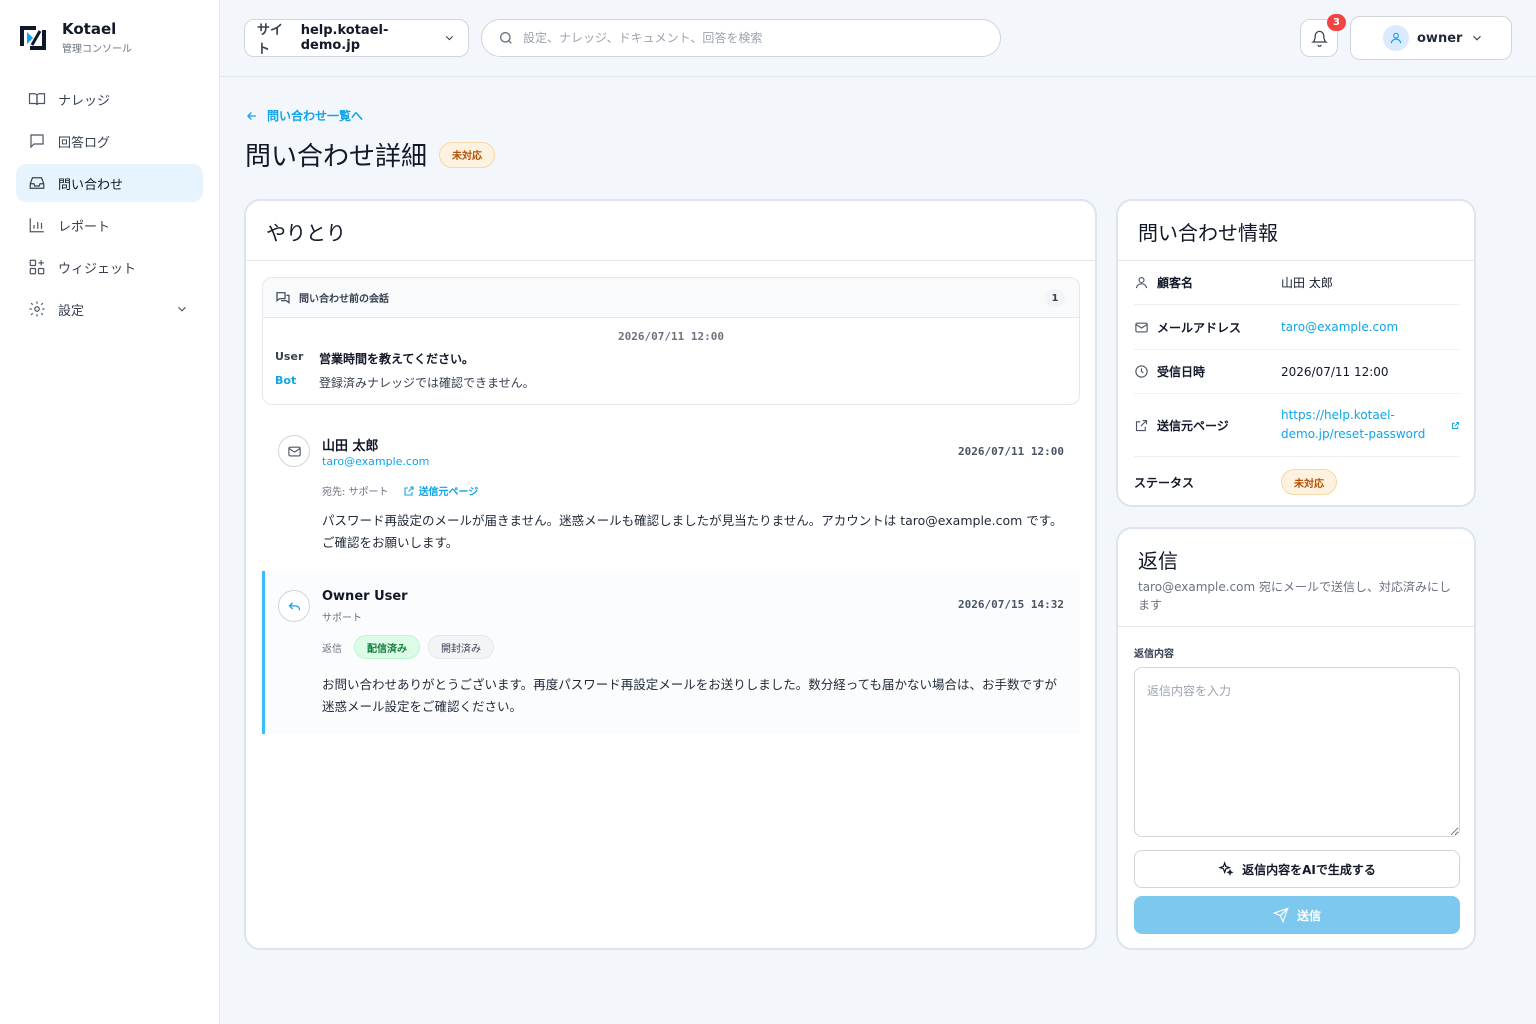 The image size is (1536, 1024). Describe the element at coordinates (427, 383) in the screenshot. I see `message-text: 登録済みナレッジでは確認できません。` at that location.